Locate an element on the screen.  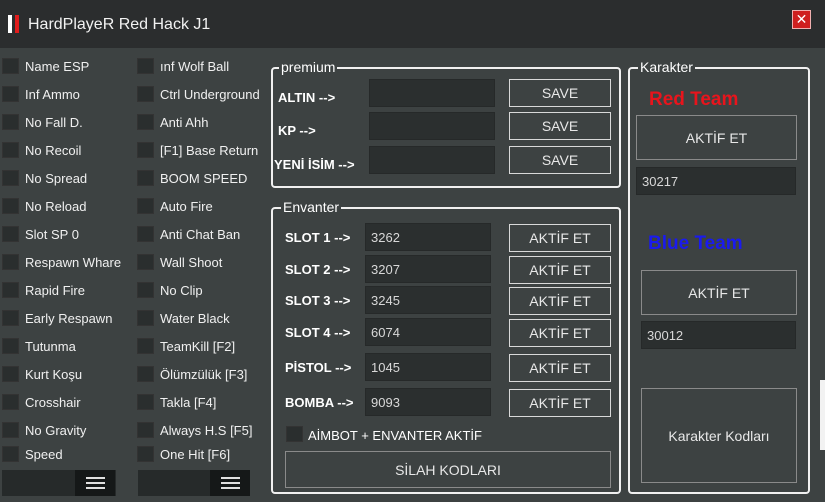
envanter-slot-input: 9093 is located at coordinates (428, 402).